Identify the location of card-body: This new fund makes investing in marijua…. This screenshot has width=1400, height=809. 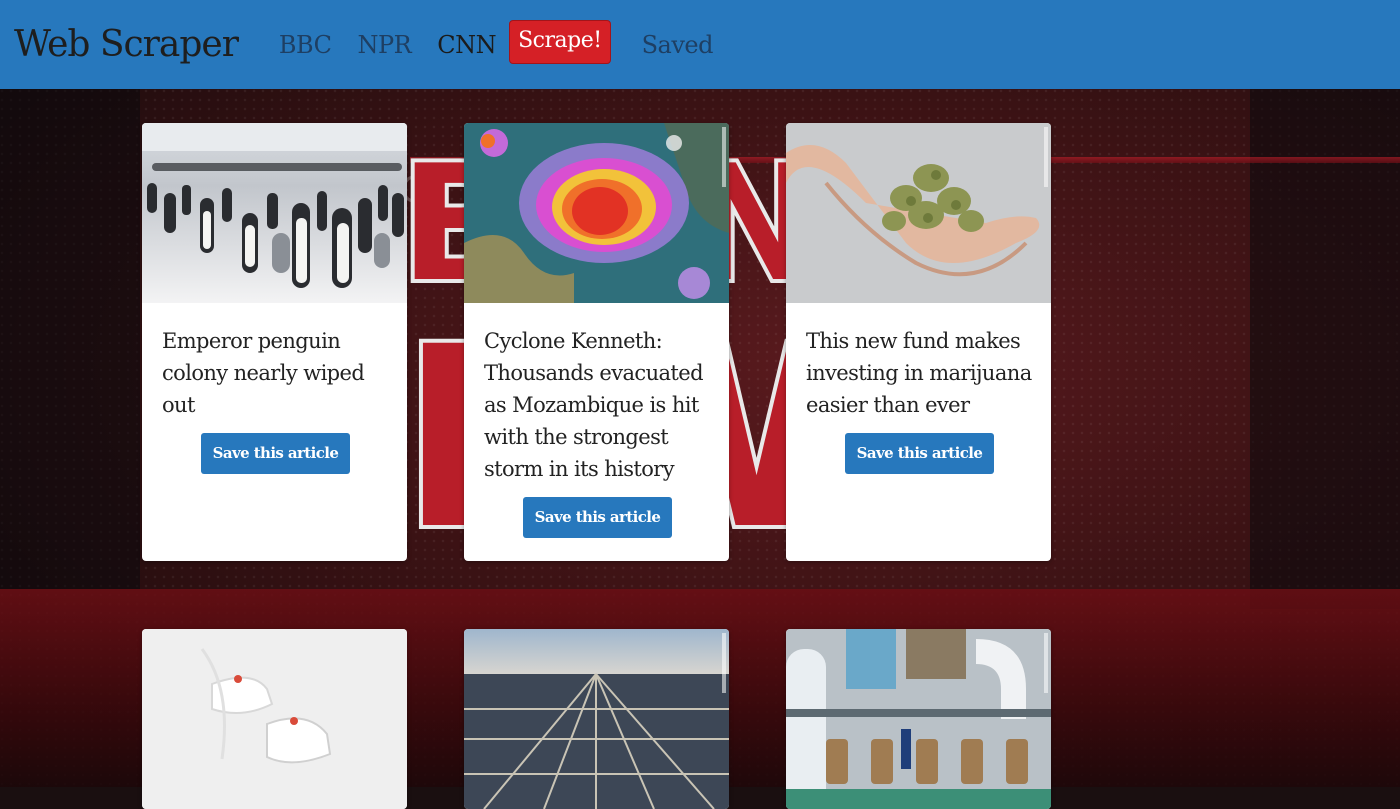
(918, 398).